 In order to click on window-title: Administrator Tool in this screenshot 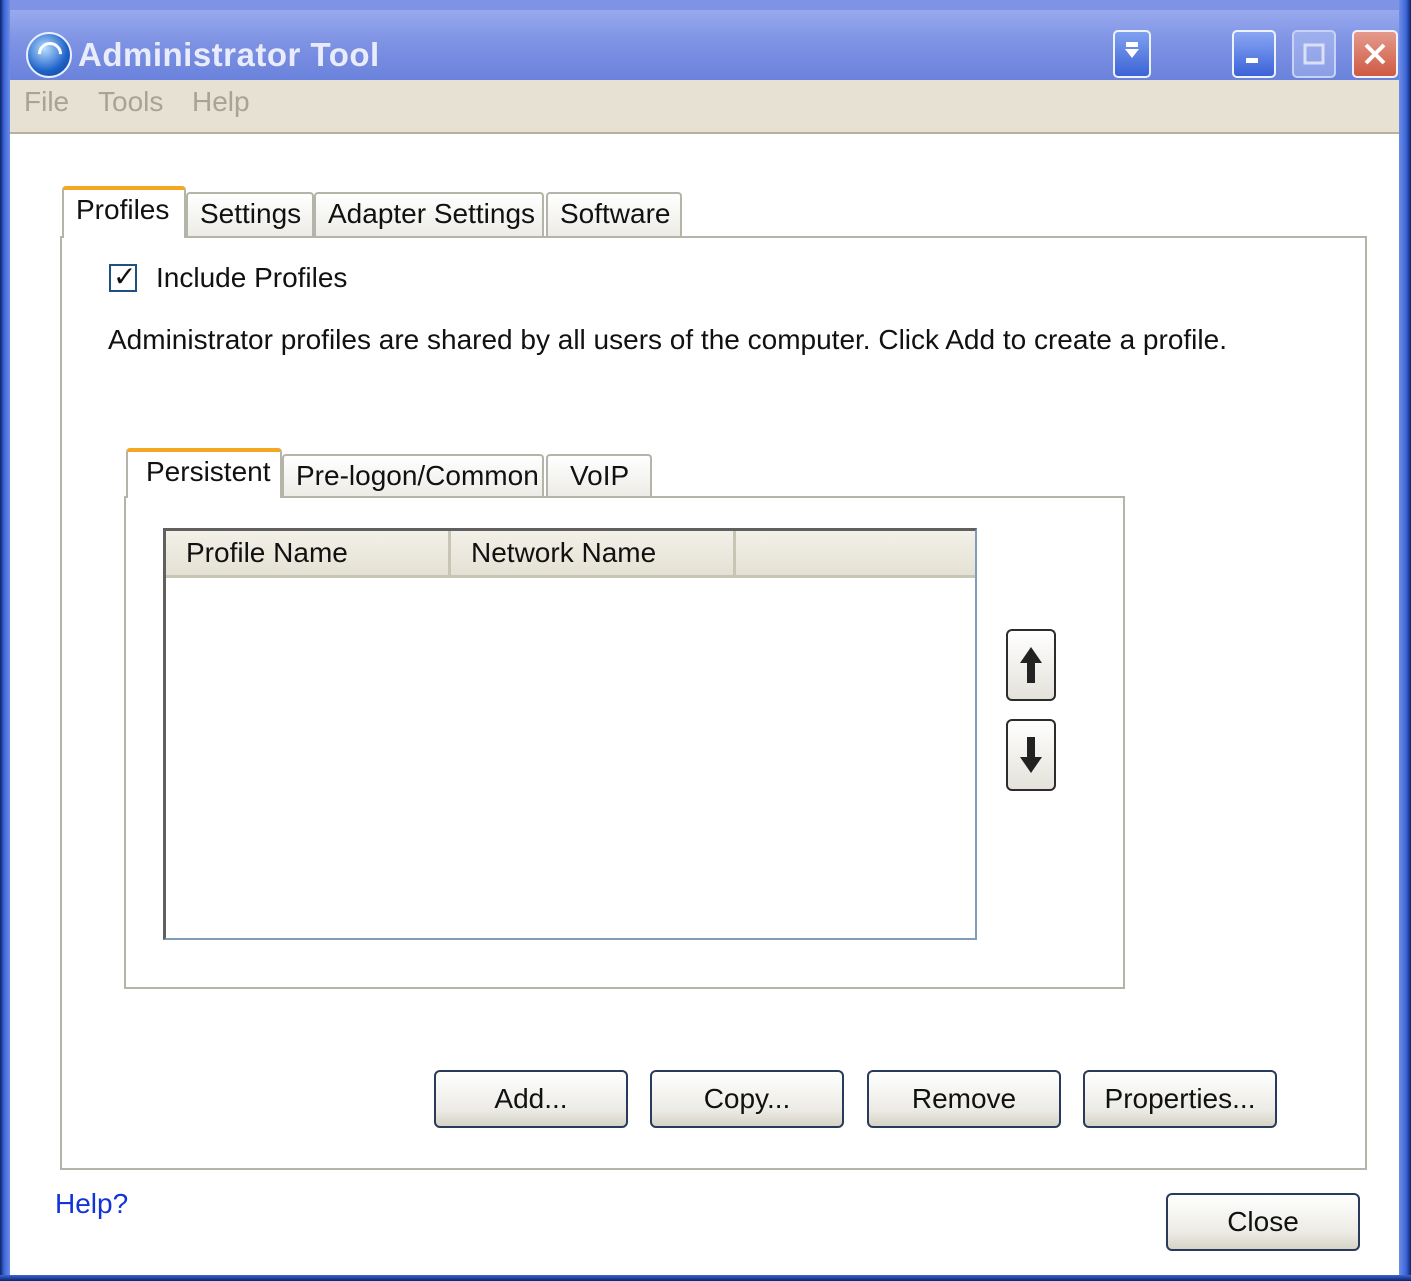, I will do `click(229, 54)`.